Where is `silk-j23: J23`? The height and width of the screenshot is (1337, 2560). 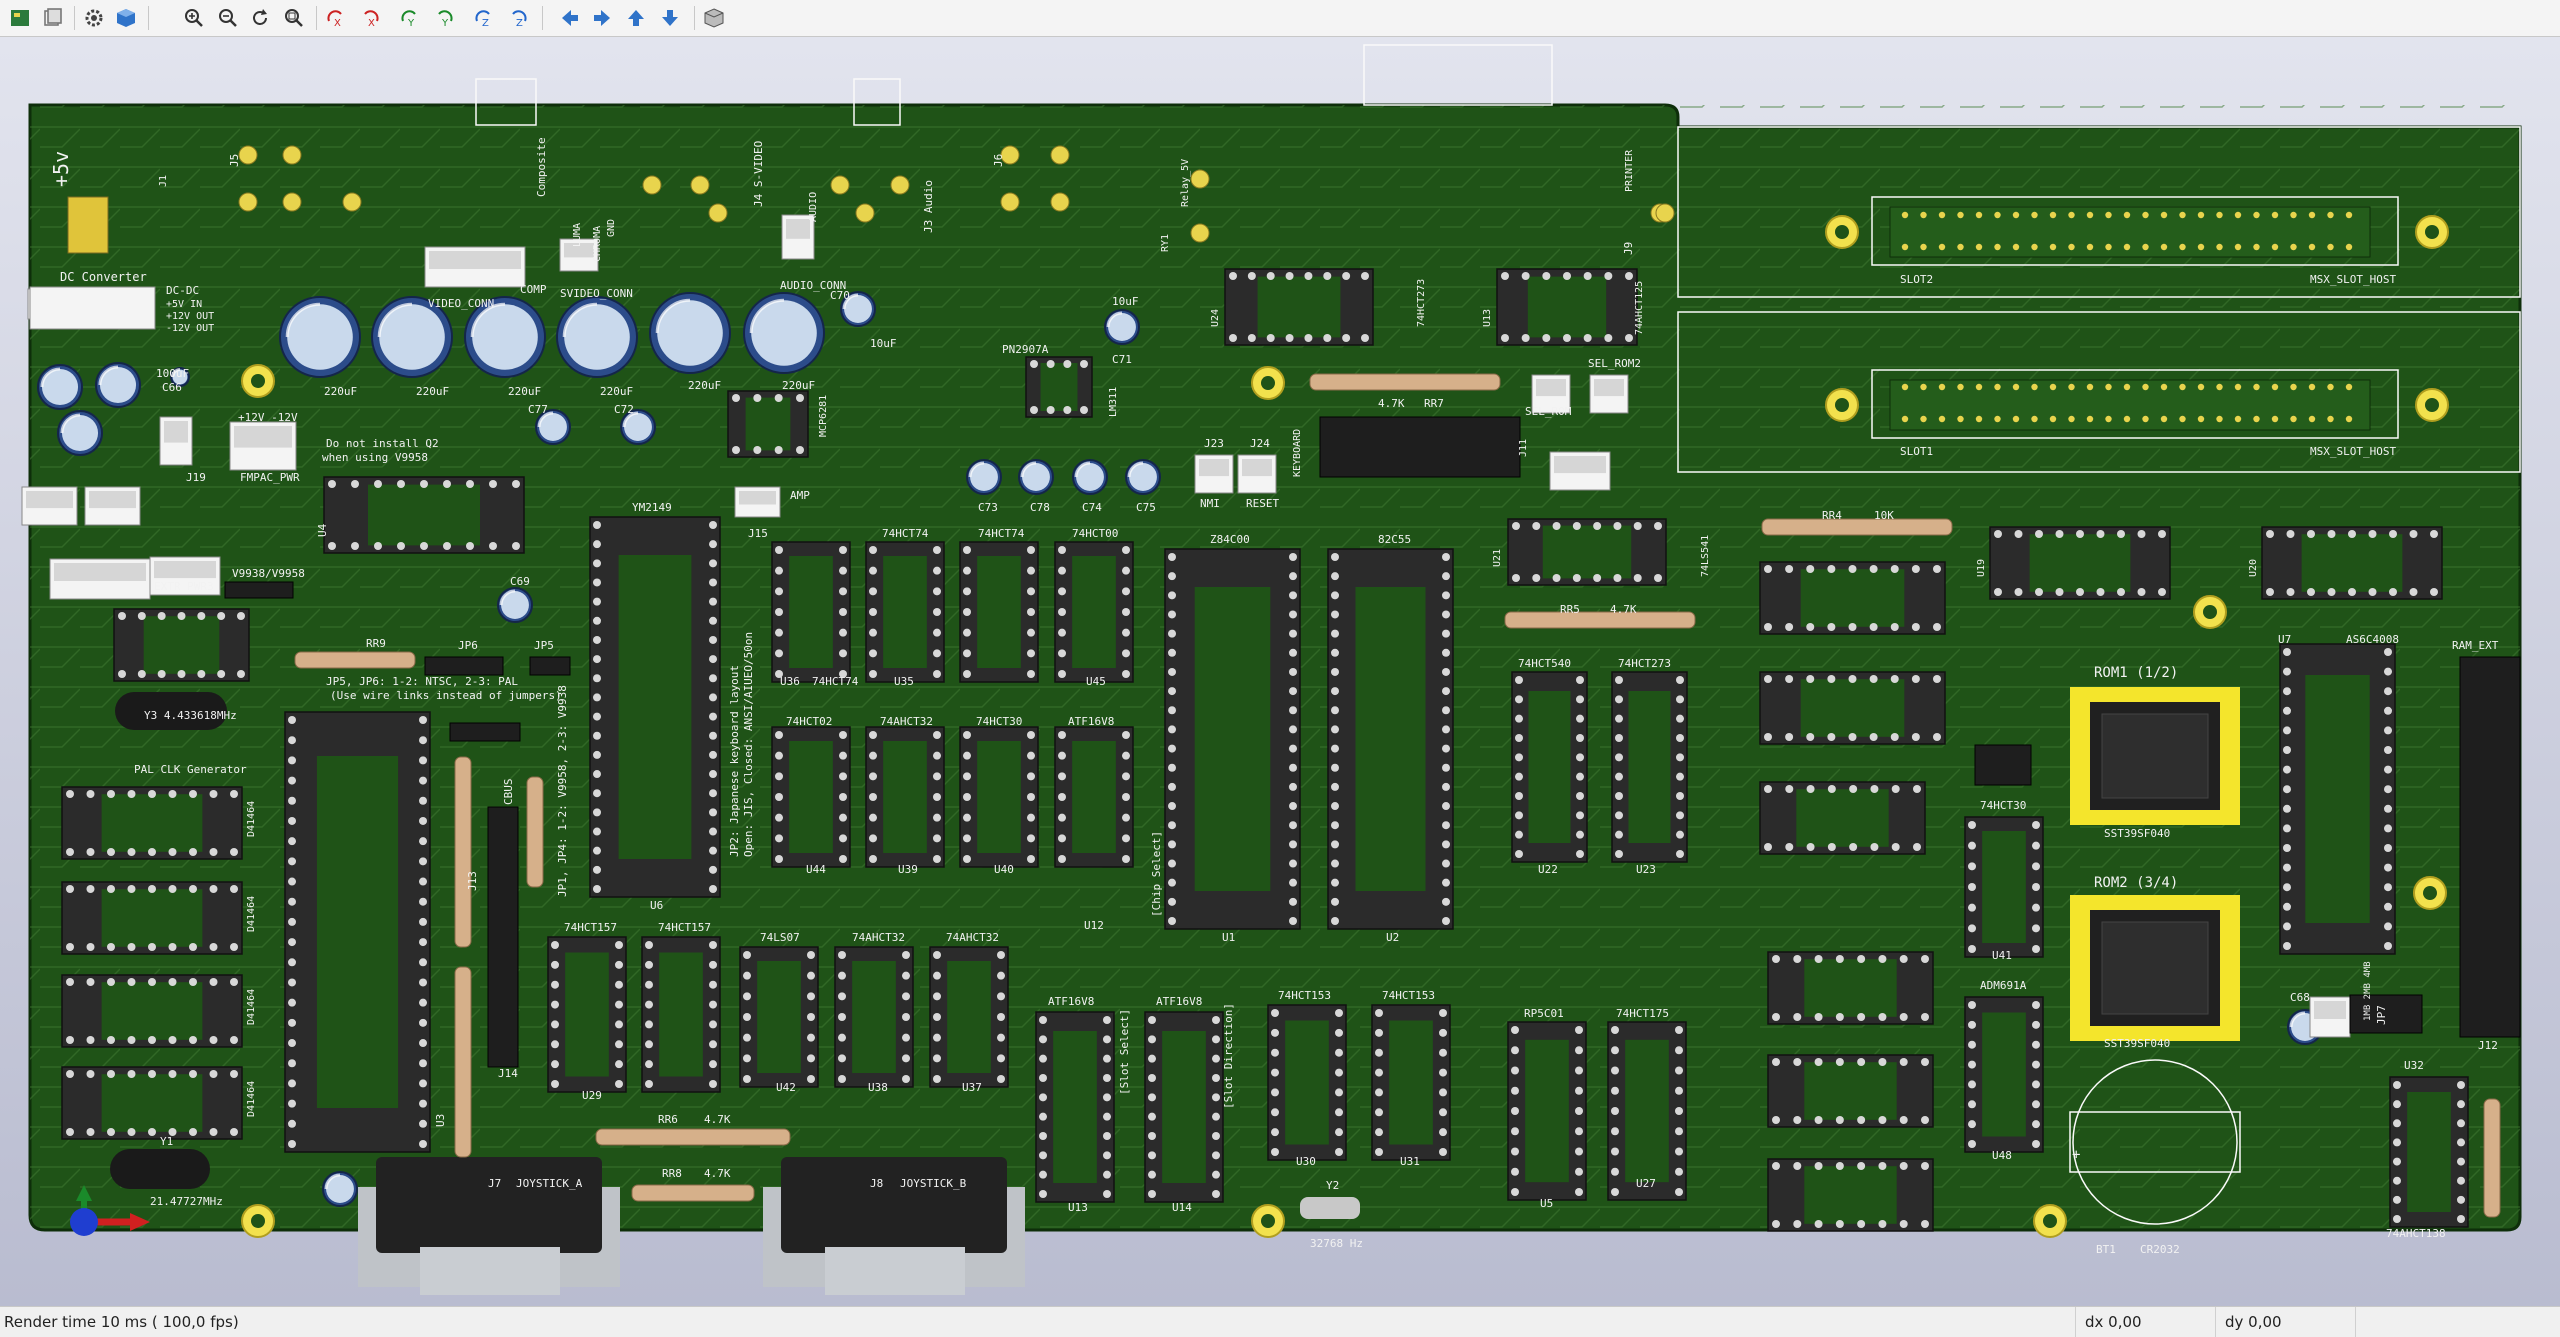 silk-j23: J23 is located at coordinates (1214, 443).